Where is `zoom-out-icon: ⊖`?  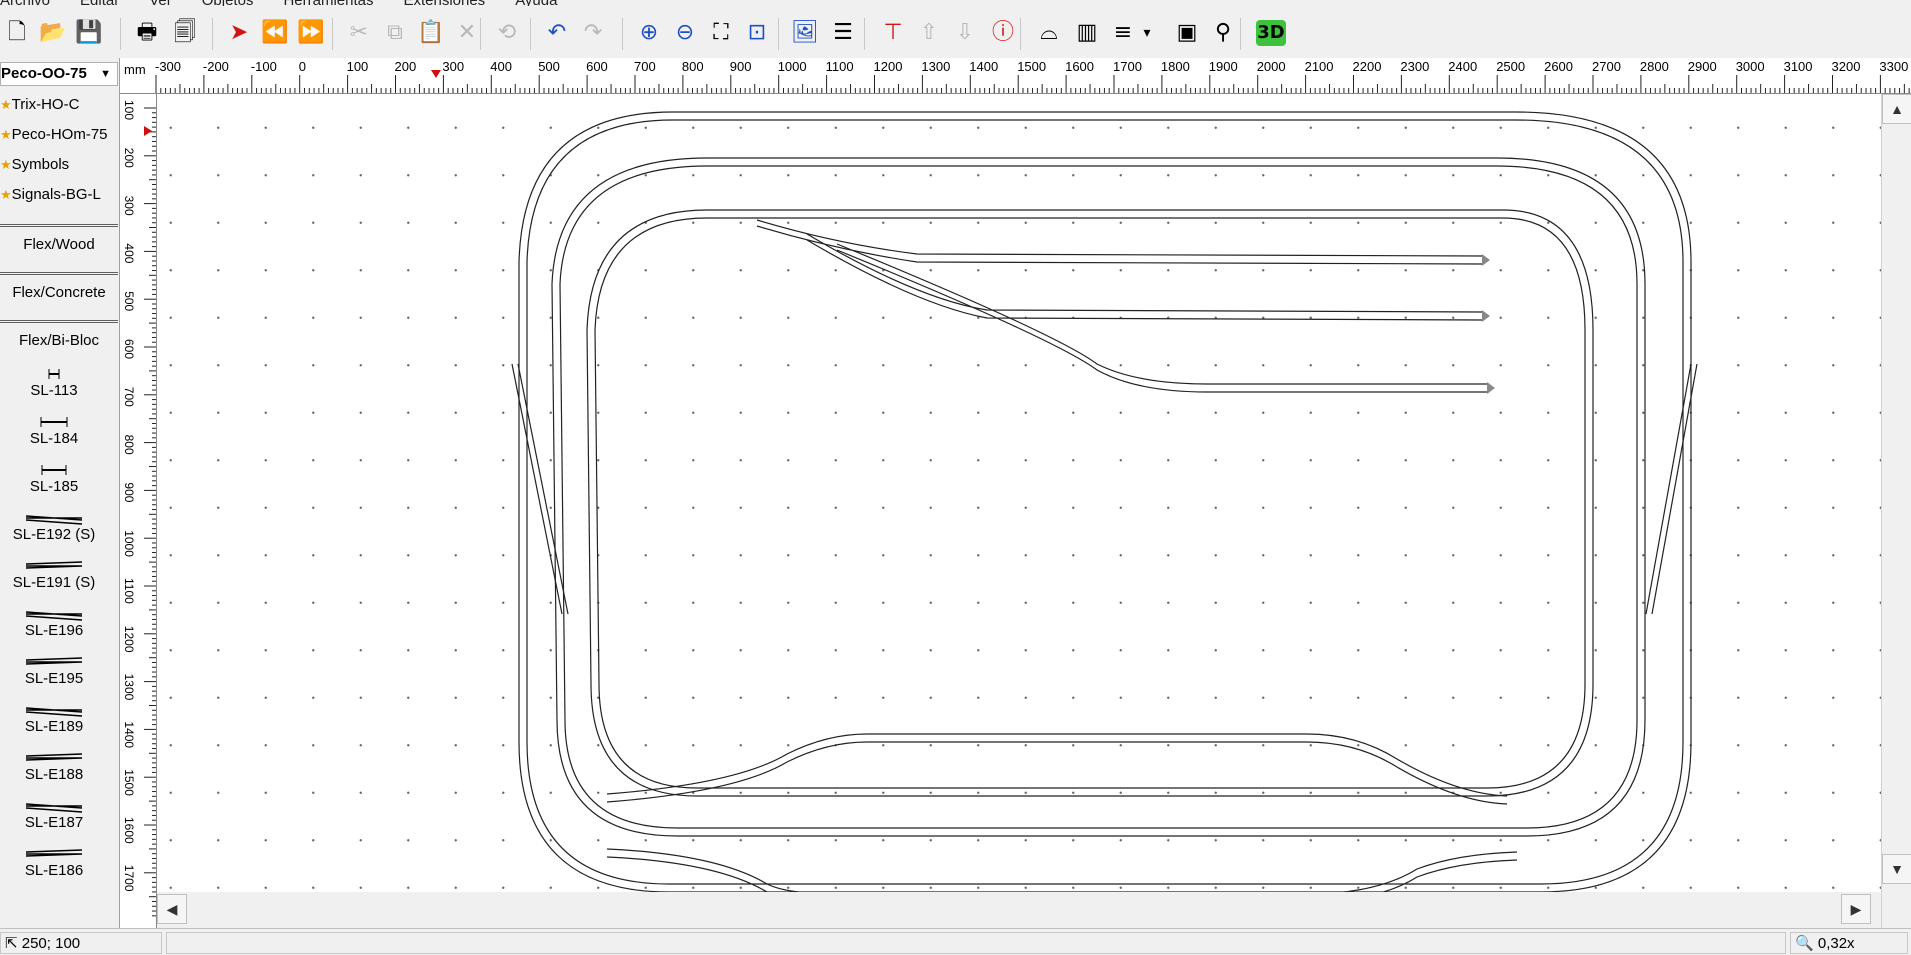
zoom-out-icon: ⊖ is located at coordinates (685, 33).